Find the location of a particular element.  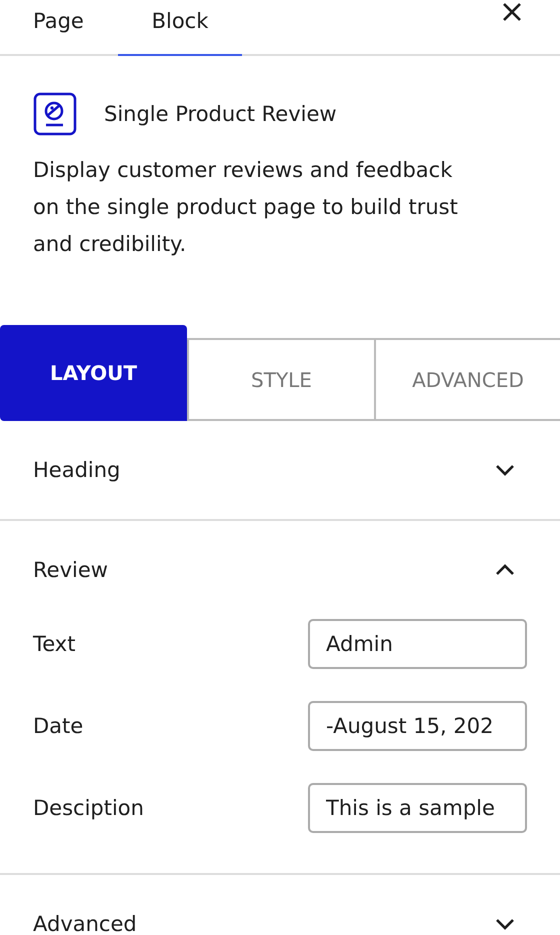

panel-header: Advanced is located at coordinates (280, 905).